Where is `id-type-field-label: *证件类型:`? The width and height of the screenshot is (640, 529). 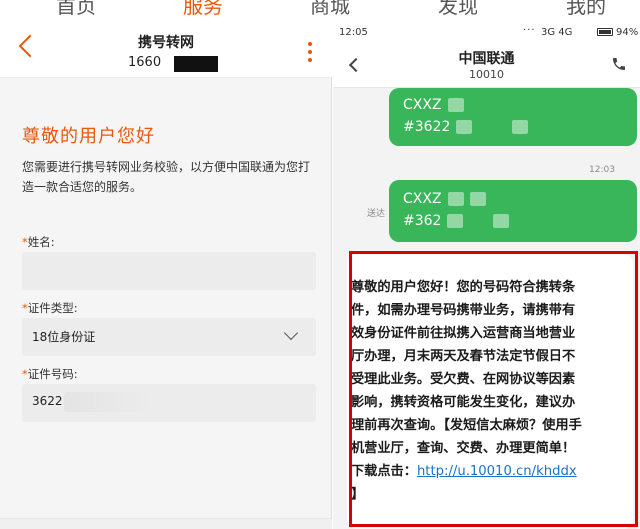
id-type-field-label: *证件类型: is located at coordinates (50, 308).